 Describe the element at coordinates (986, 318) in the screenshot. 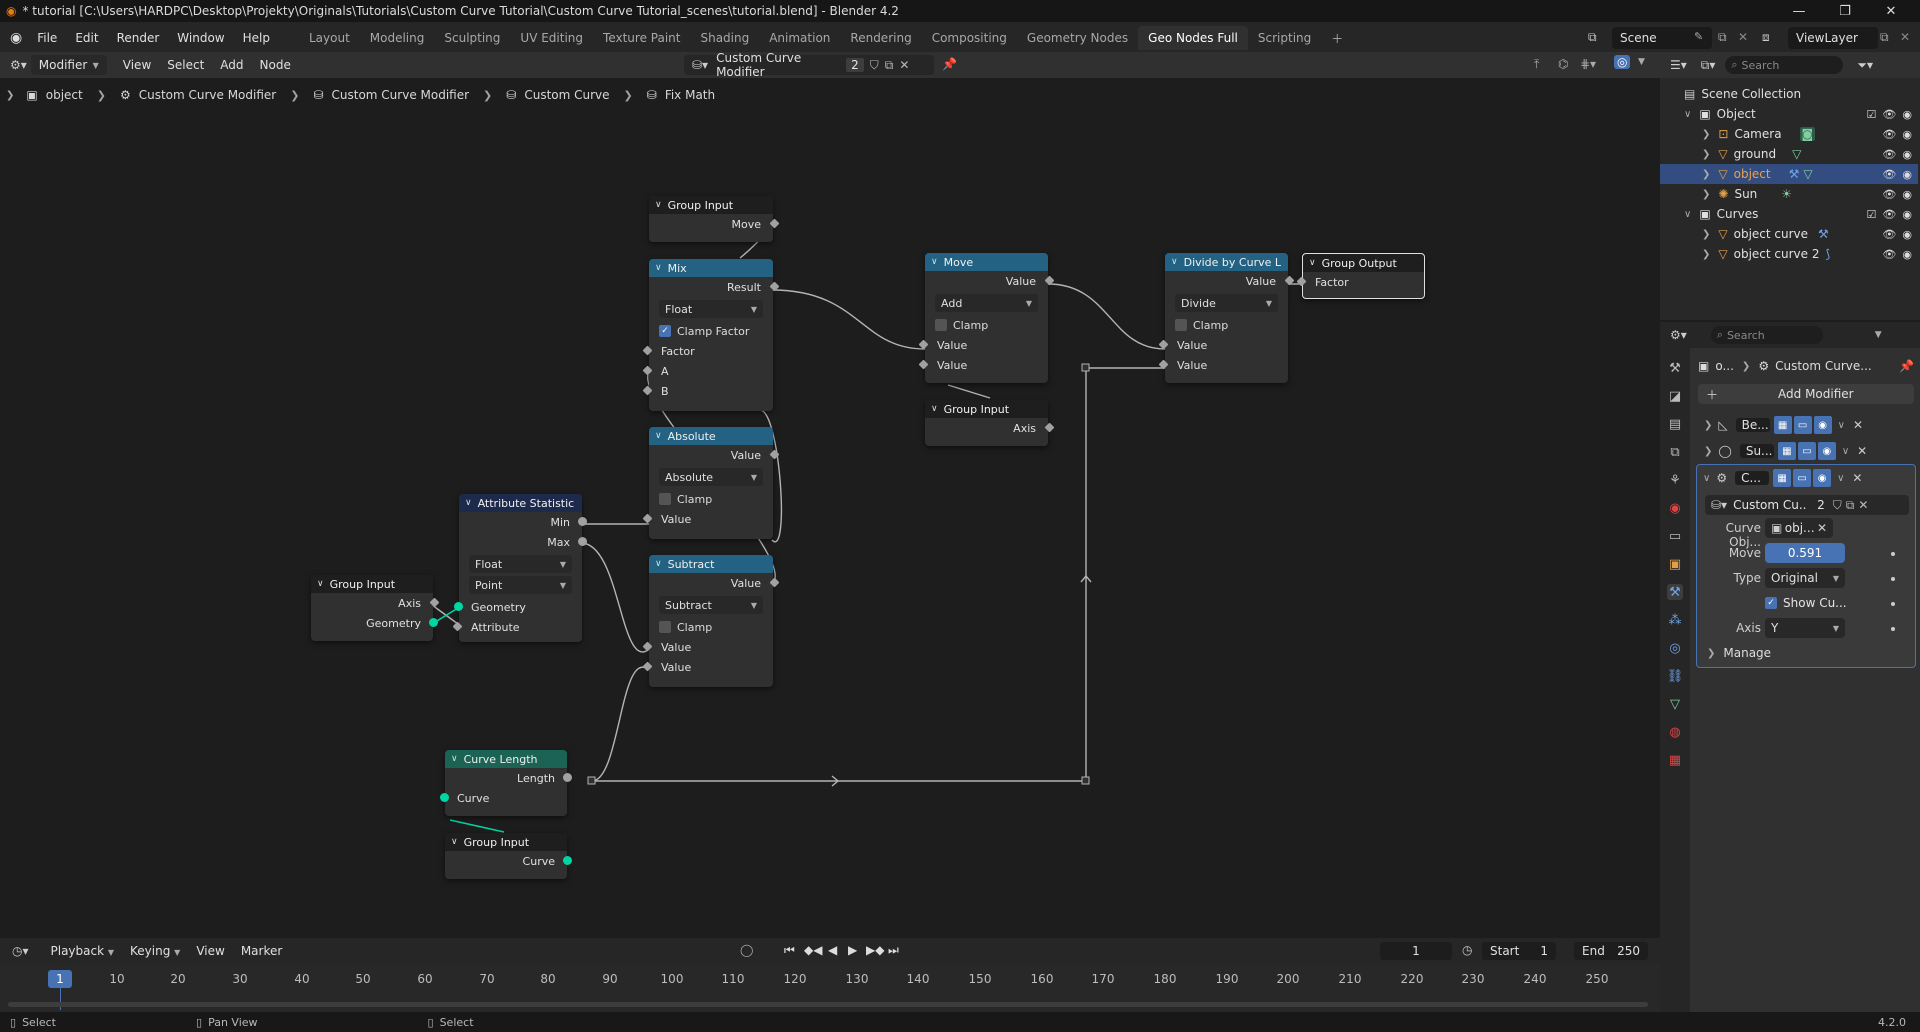

I see `node-move: ∨ Move Value Add ▼ Clamp Value Value` at that location.